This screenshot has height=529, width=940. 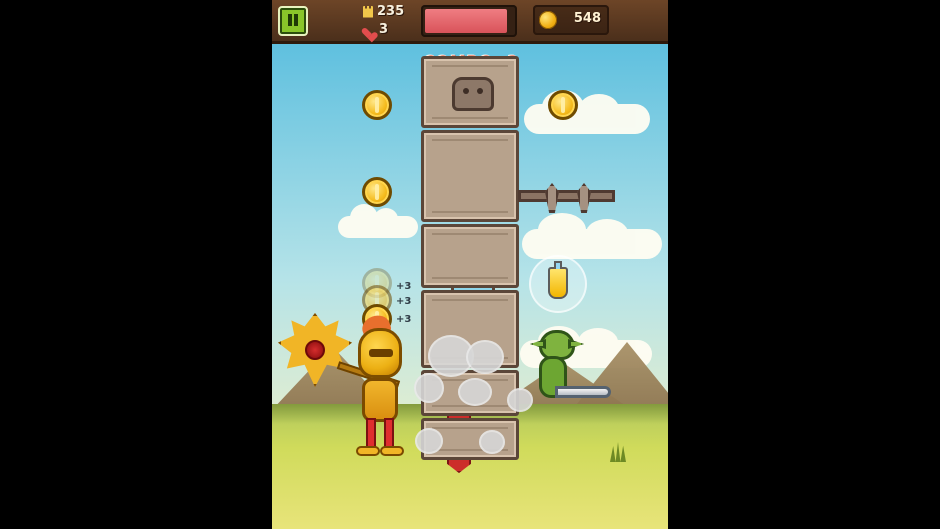 What do you see at coordinates (391, 11) in the screenshot?
I see `tower-height-value: 235` at bounding box center [391, 11].